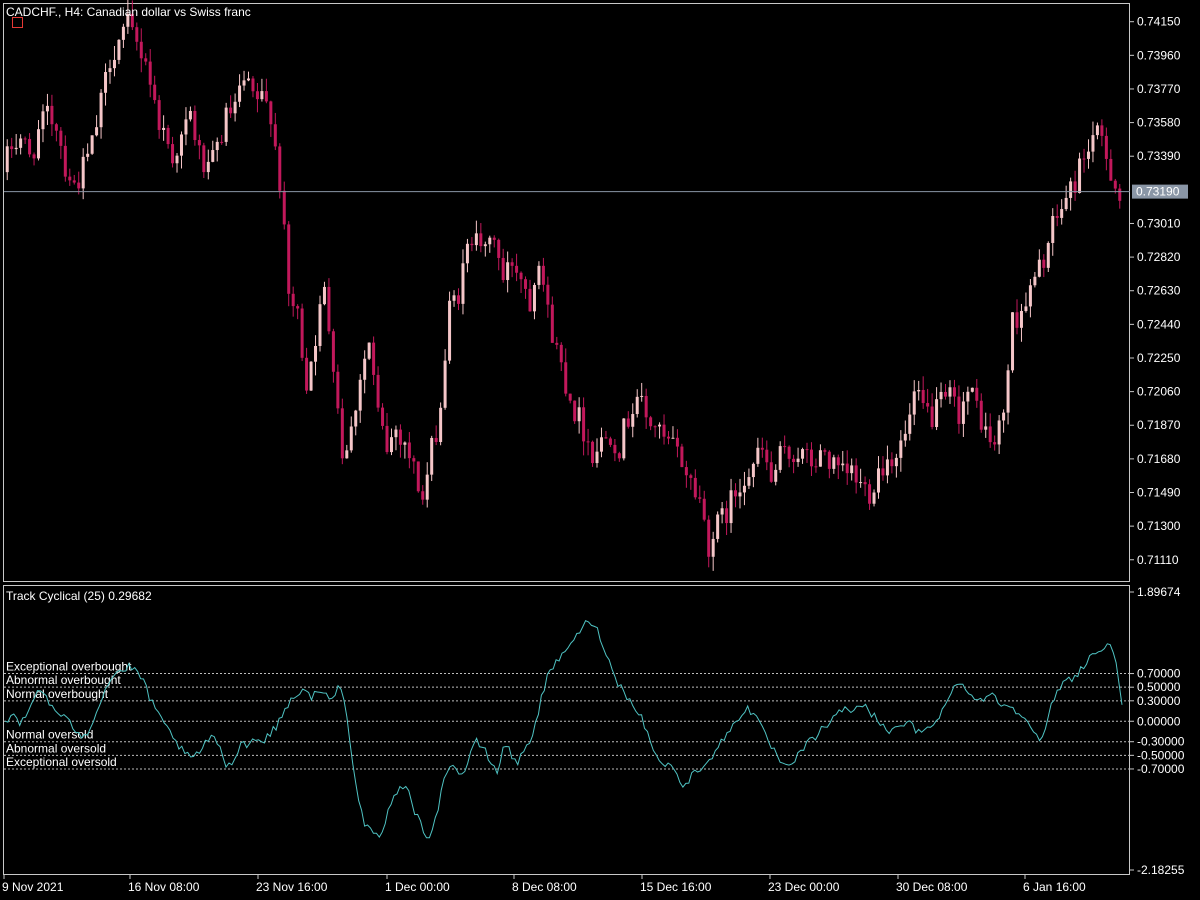 The height and width of the screenshot is (900, 1200). What do you see at coordinates (932, 887) in the screenshot?
I see `time-tick-label: 30 Dec 08:00` at bounding box center [932, 887].